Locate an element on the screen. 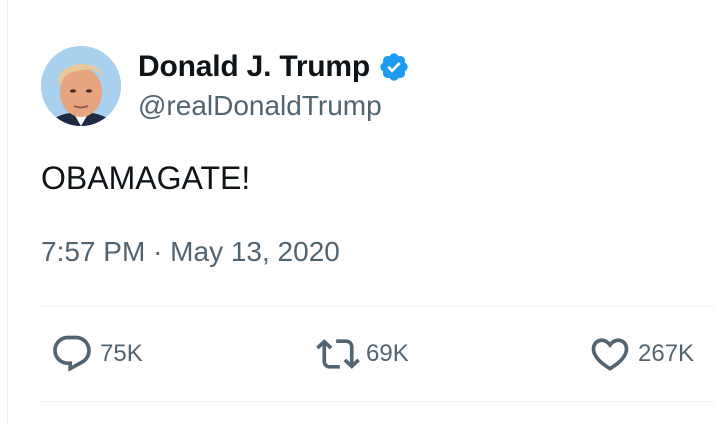  verified-badge-icon is located at coordinates (394, 67).